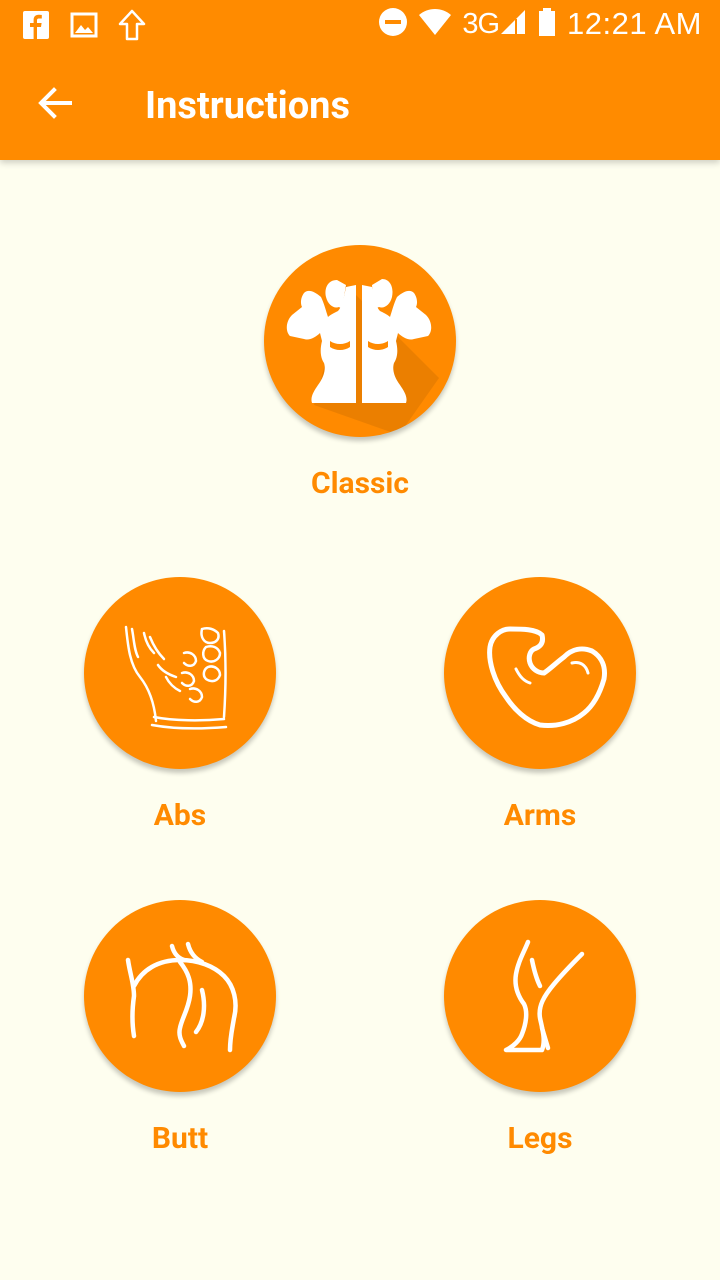 This screenshot has width=720, height=1280. Describe the element at coordinates (634, 23) in the screenshot. I see `clock: 12:21 AM` at that location.